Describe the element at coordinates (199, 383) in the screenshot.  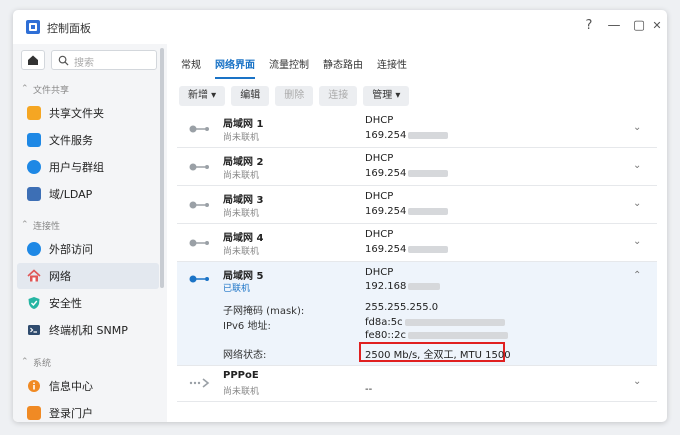
I see `pppoe-arrow-icon` at that location.